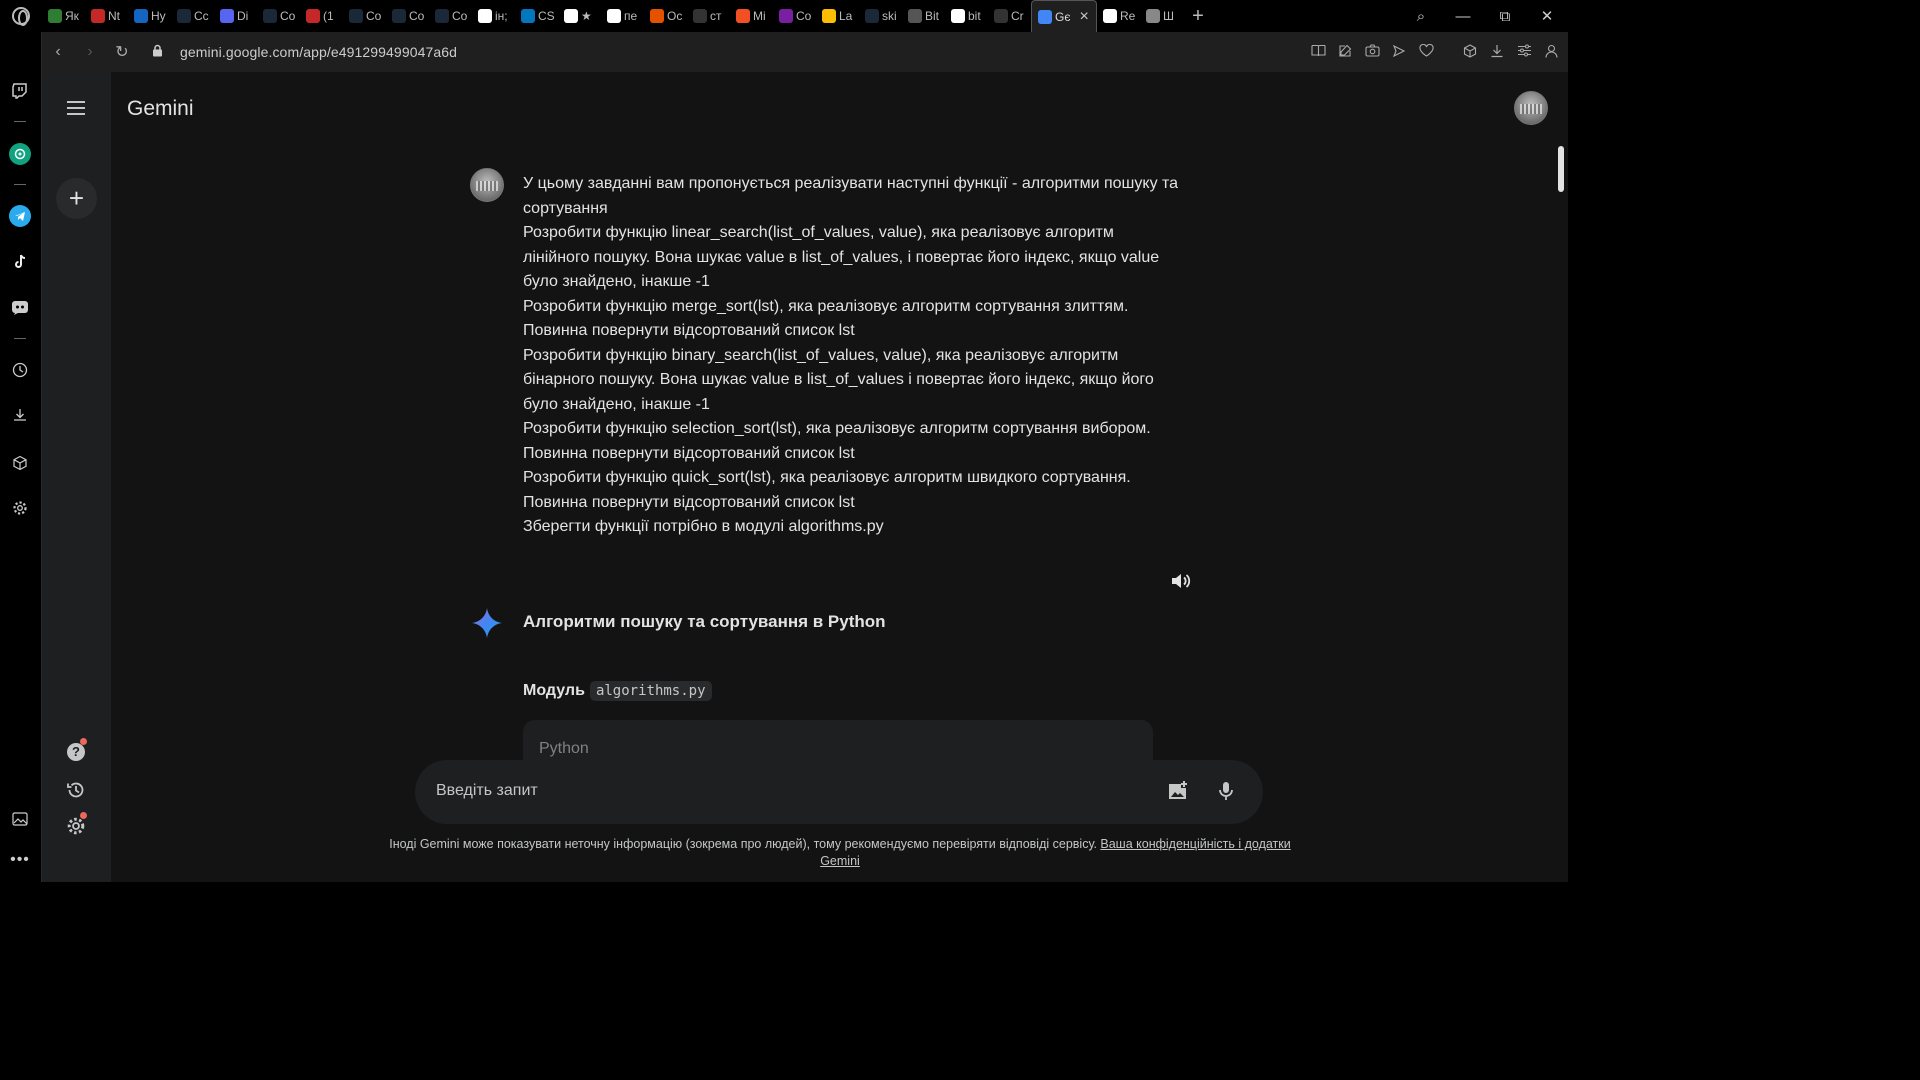  I want to click on main-menu-button, so click(76, 108).